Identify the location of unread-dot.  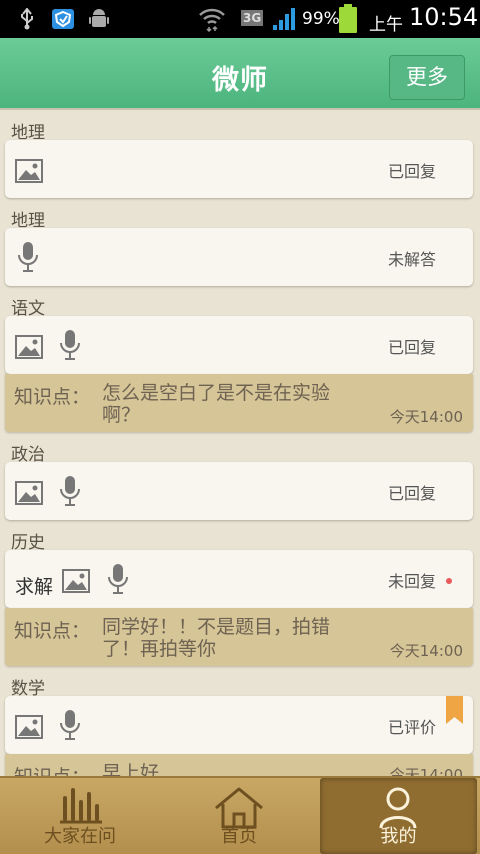
(449, 581).